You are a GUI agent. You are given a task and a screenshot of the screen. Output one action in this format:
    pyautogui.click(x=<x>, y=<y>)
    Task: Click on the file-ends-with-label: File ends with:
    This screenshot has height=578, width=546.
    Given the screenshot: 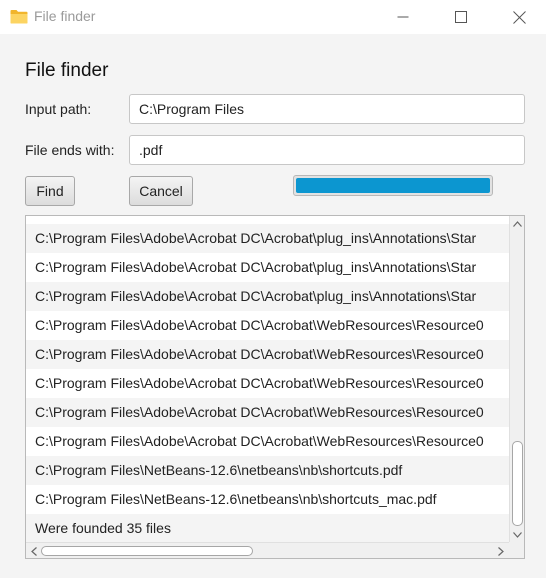 What is the action you would take?
    pyautogui.click(x=70, y=150)
    